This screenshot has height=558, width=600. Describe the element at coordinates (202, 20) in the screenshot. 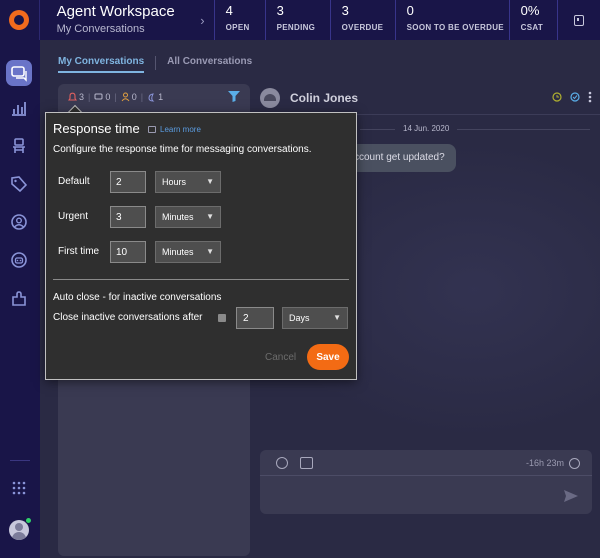

I see `chevron-right-icon: ›` at that location.